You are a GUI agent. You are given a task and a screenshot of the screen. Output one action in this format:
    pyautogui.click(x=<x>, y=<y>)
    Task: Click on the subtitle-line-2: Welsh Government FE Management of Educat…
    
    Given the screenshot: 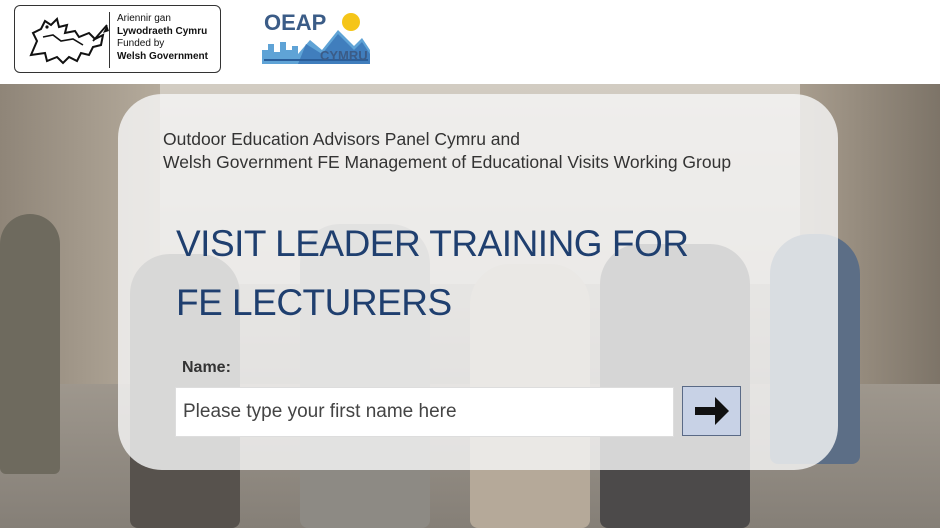 What is the action you would take?
    pyautogui.click(x=447, y=162)
    